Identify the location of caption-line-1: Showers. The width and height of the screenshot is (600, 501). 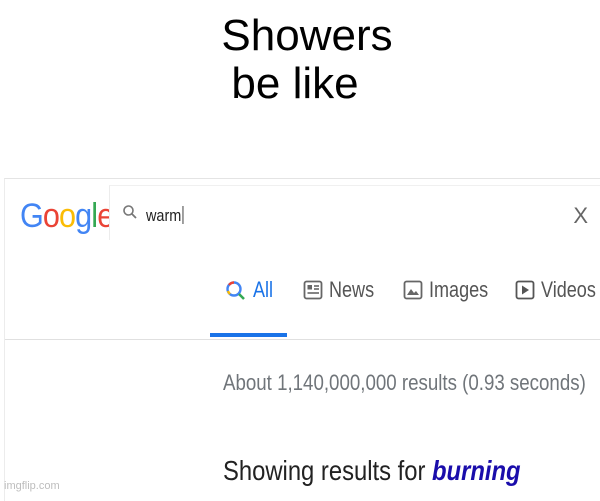
(307, 35).